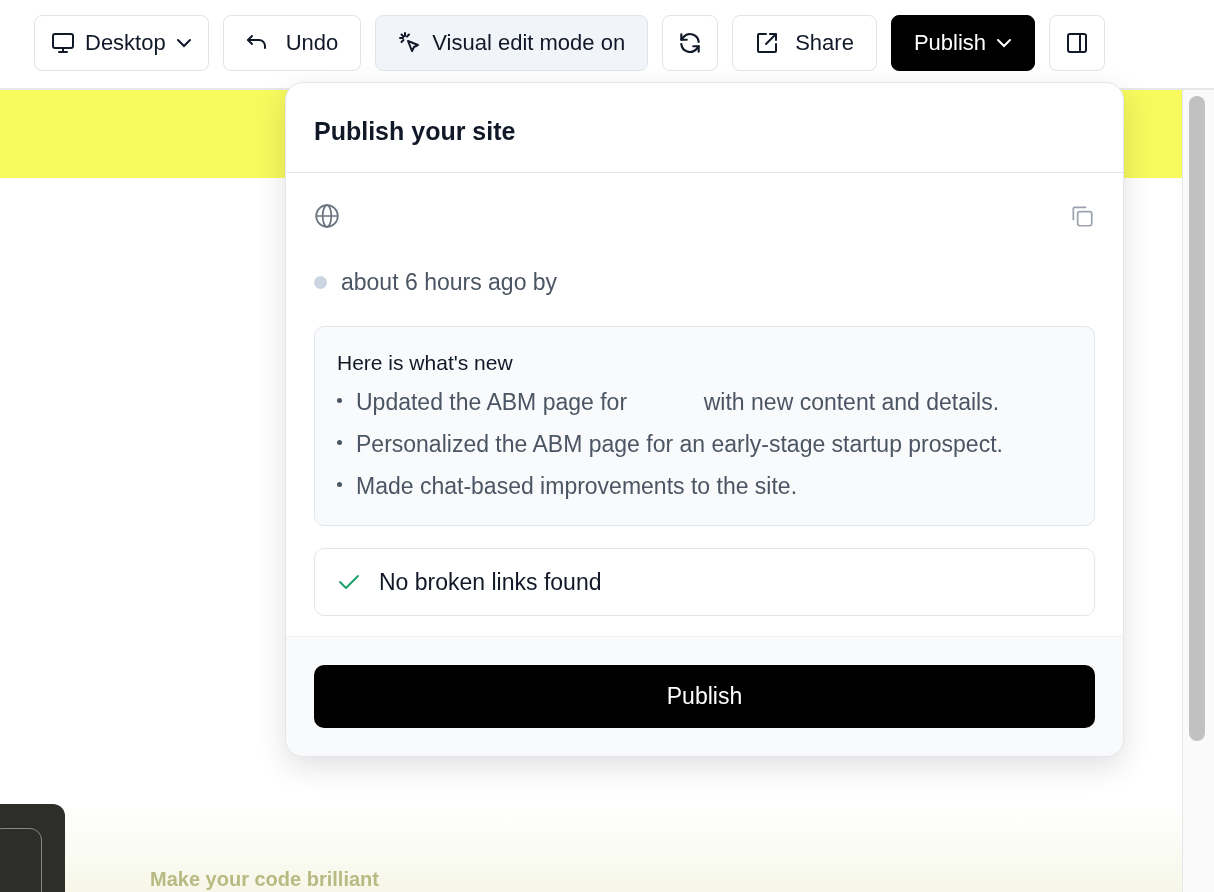 The height and width of the screenshot is (892, 1214). What do you see at coordinates (690, 43) in the screenshot?
I see `refresh-button` at bounding box center [690, 43].